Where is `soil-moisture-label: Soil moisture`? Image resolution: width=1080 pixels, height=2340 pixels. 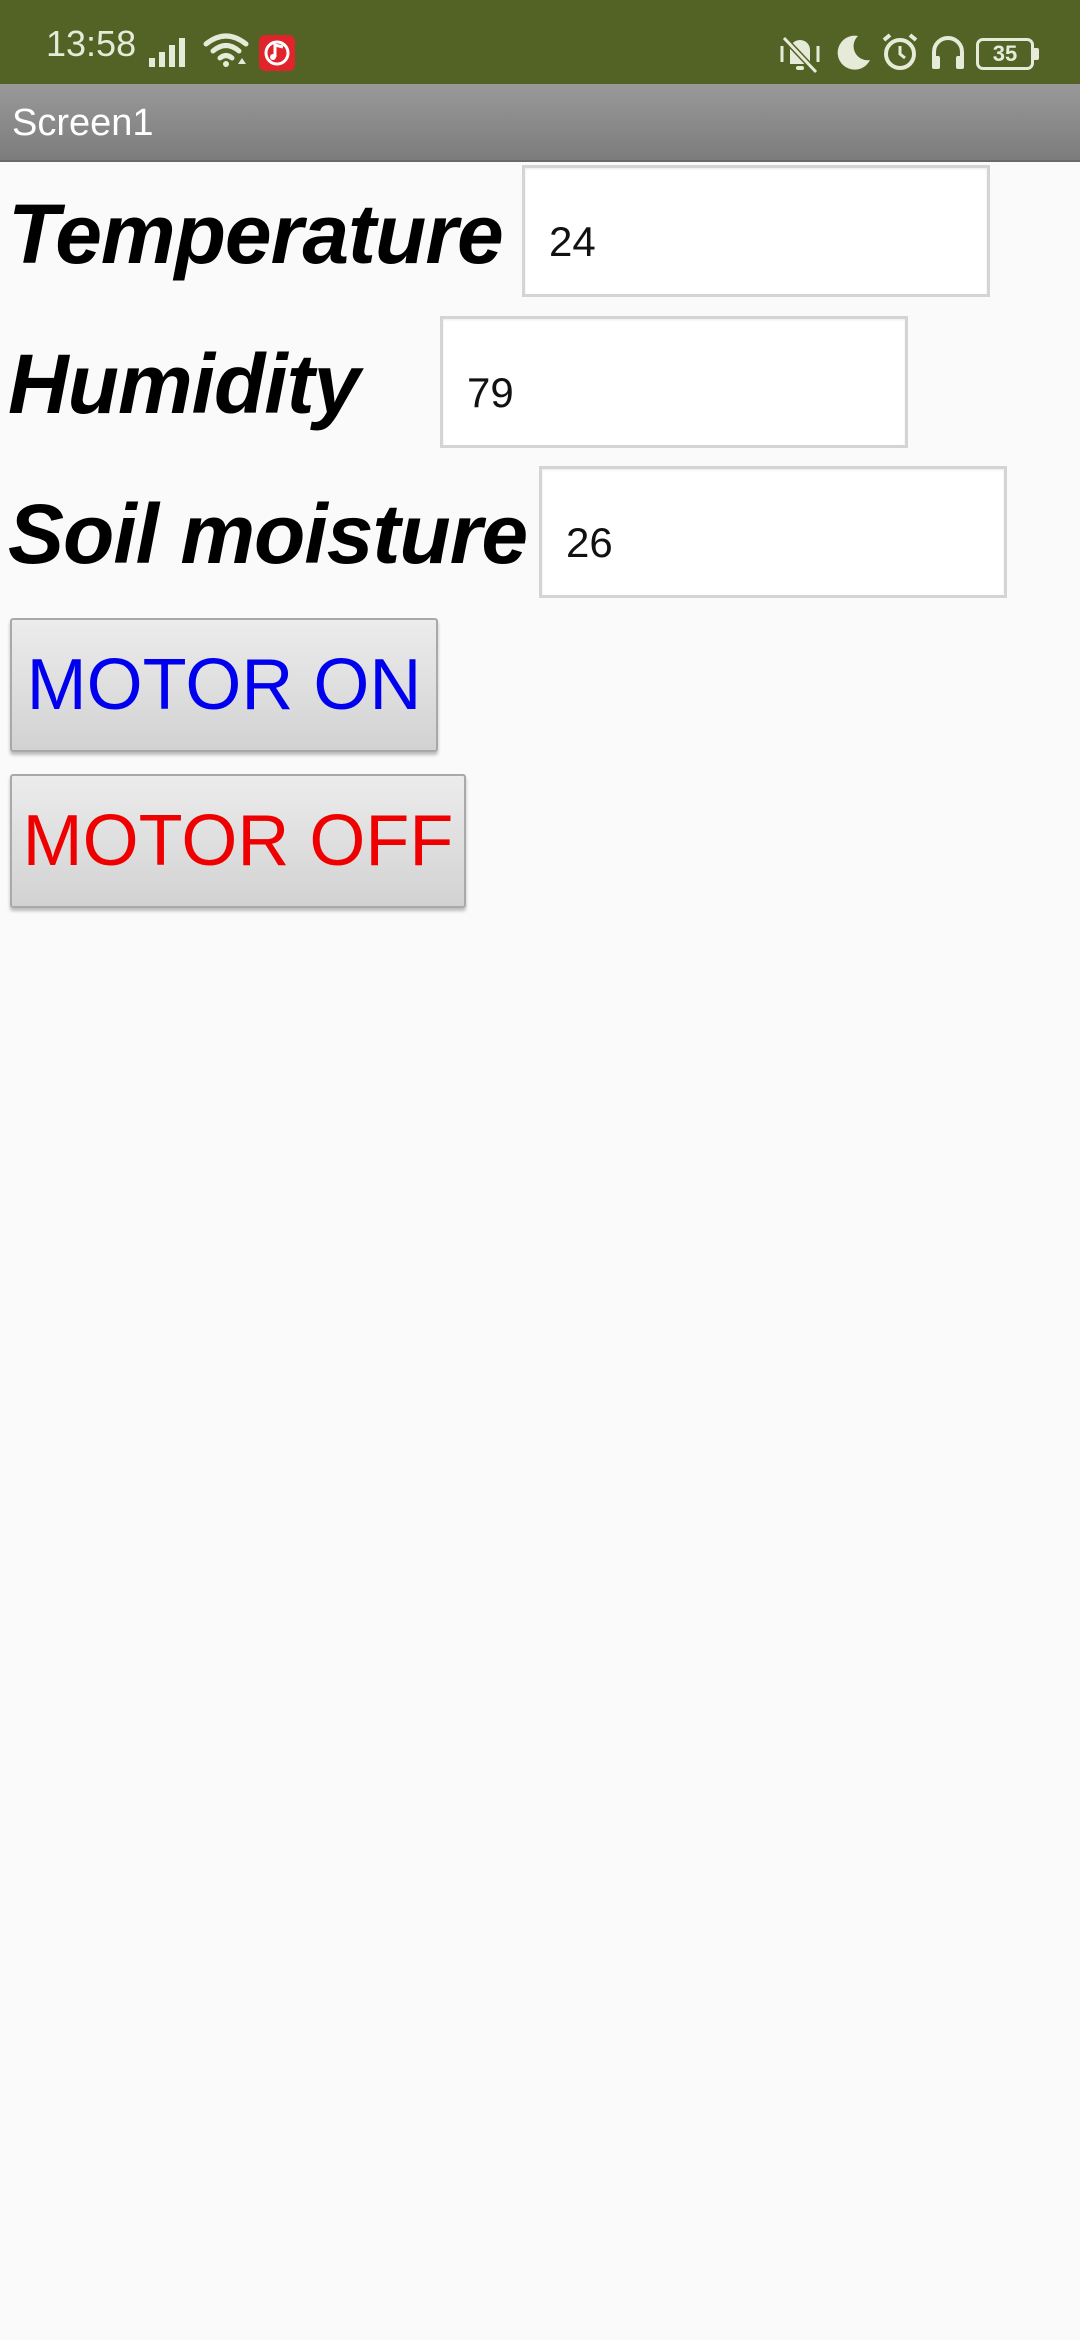
soil-moisture-label: Soil moisture is located at coordinates (268, 534).